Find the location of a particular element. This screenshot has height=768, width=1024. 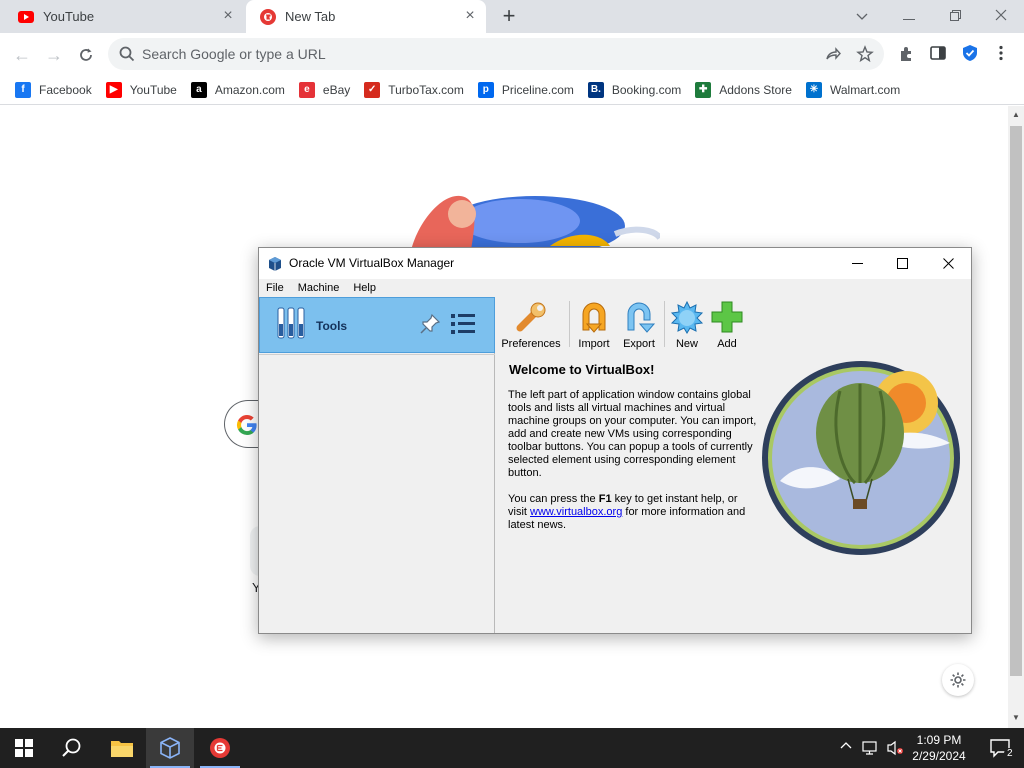

import-button: Import is located at coordinates (594, 325).